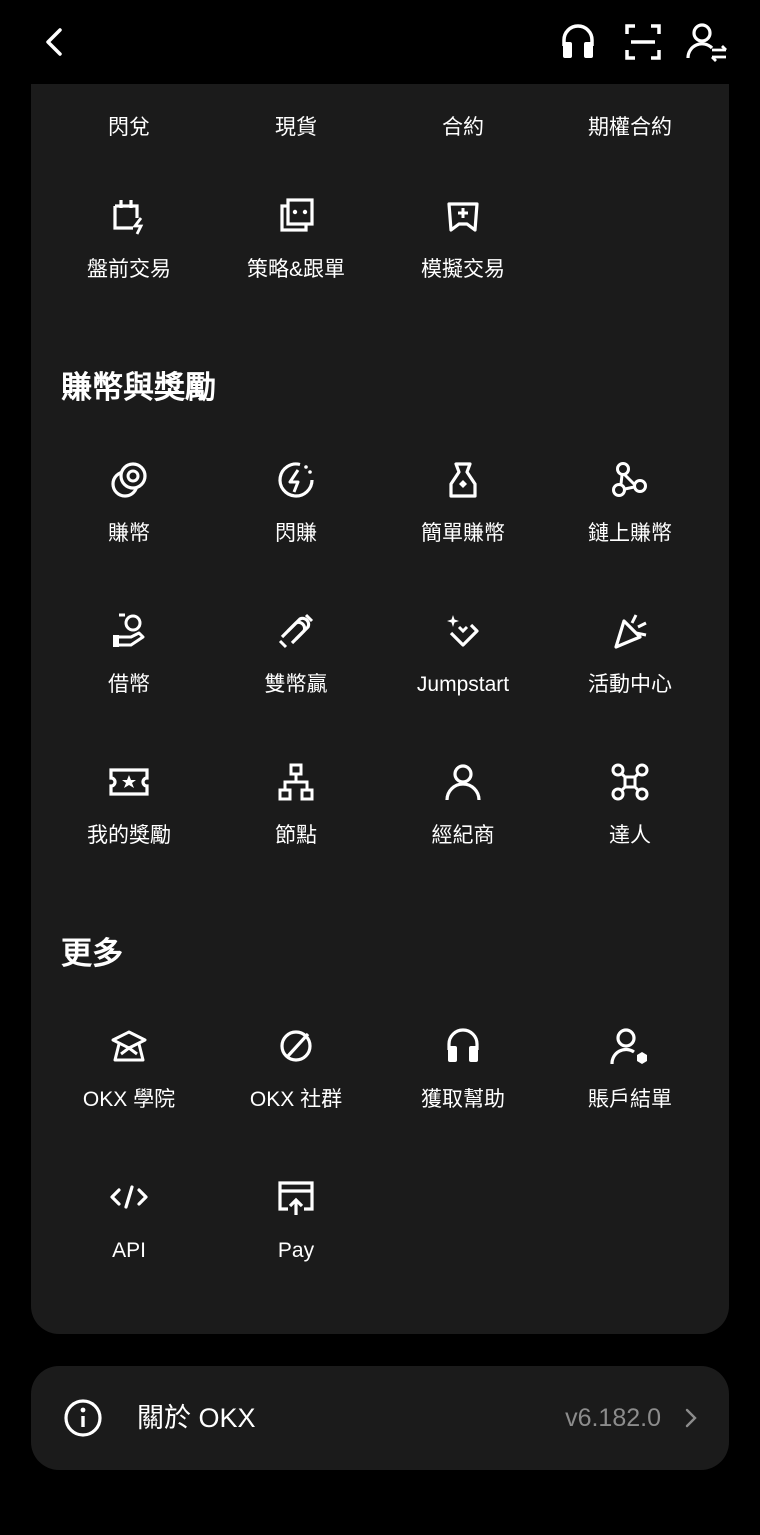 The width and height of the screenshot is (760, 1535). What do you see at coordinates (463, 216) in the screenshot?
I see `gamepad-icon` at bounding box center [463, 216].